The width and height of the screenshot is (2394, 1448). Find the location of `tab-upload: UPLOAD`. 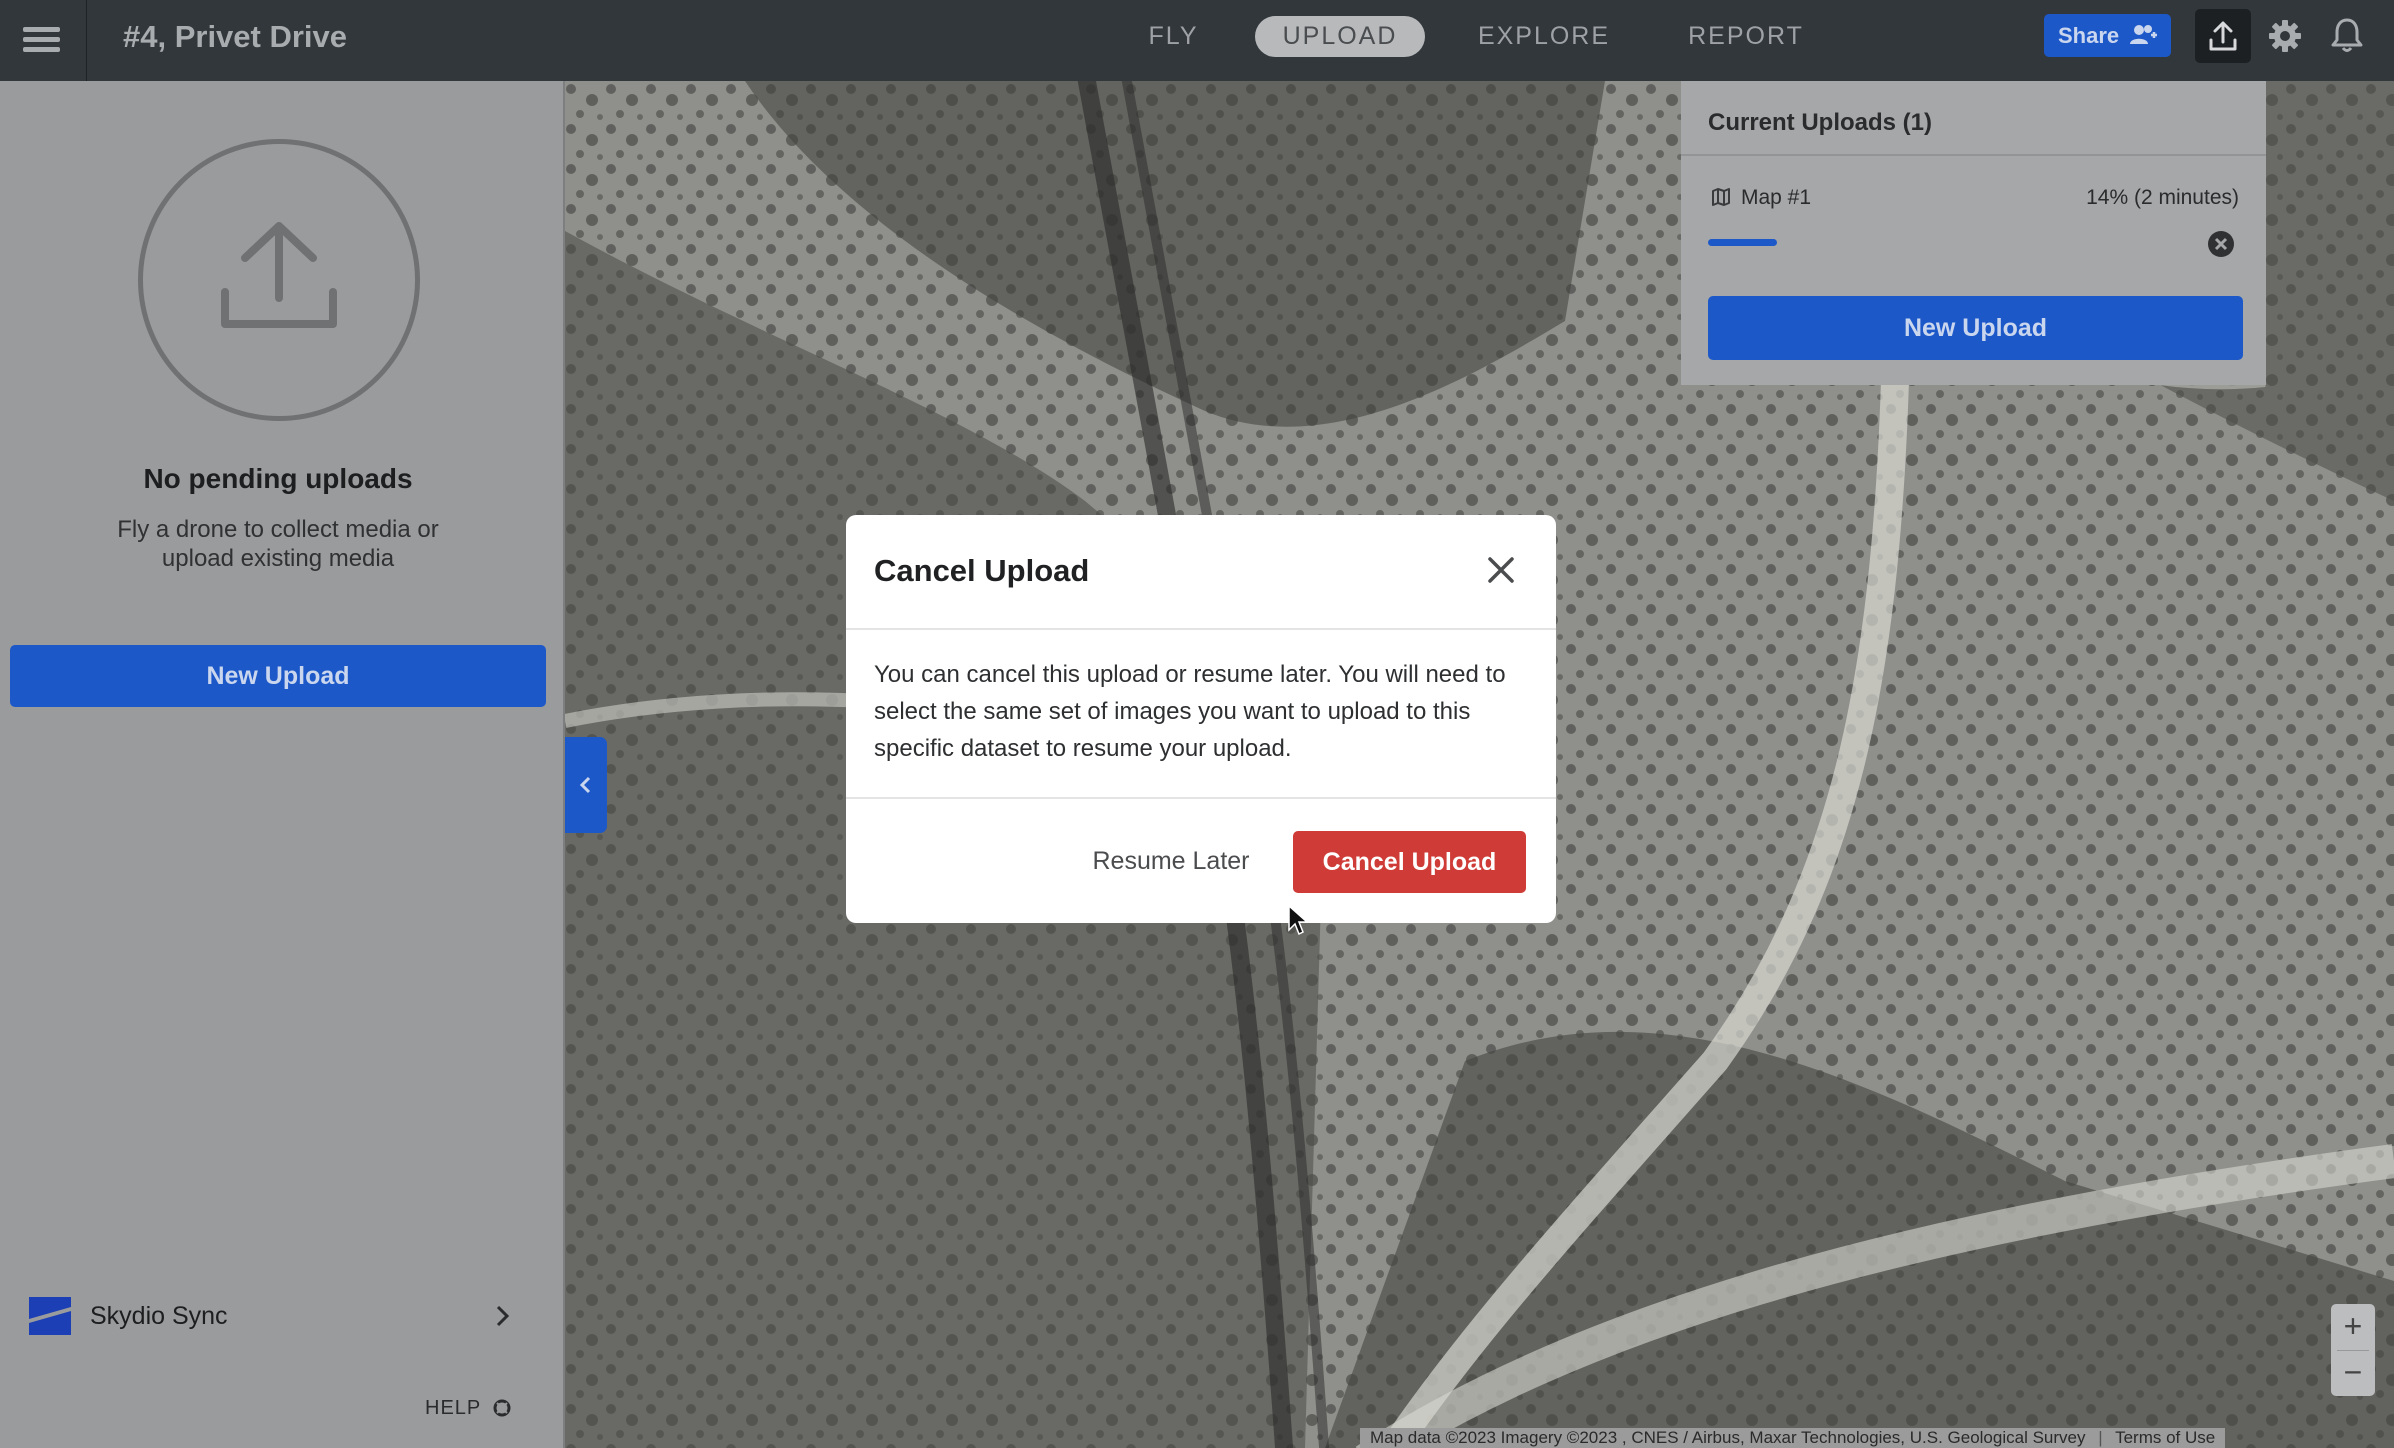

tab-upload: UPLOAD is located at coordinates (1340, 36).